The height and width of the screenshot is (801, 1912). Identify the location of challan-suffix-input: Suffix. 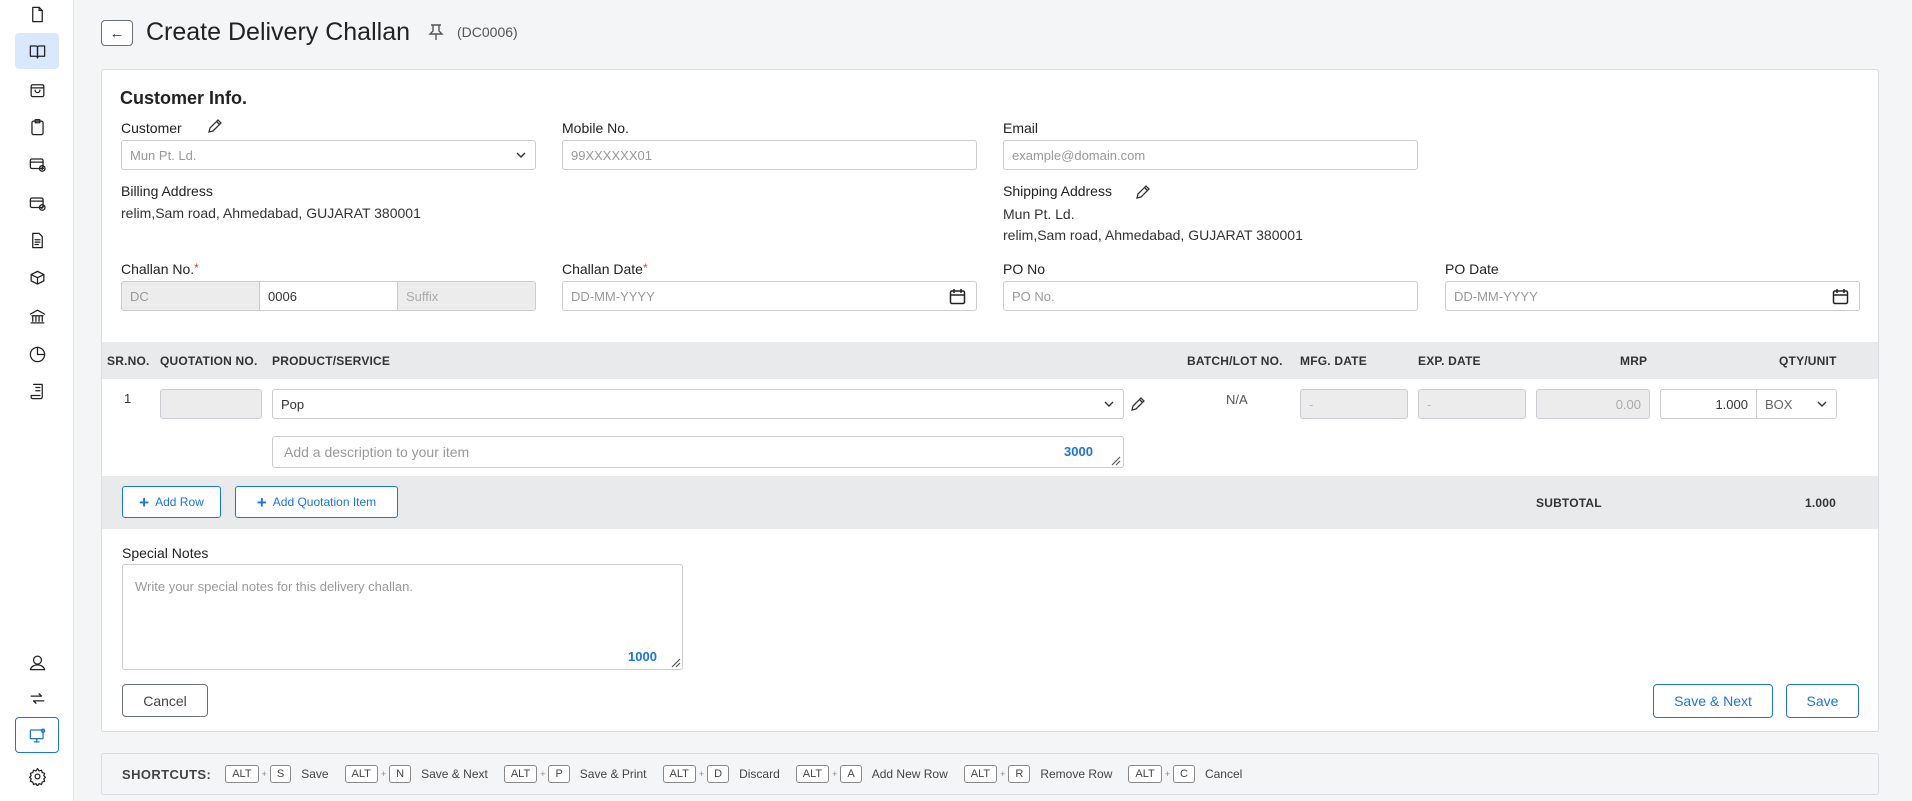
(466, 296).